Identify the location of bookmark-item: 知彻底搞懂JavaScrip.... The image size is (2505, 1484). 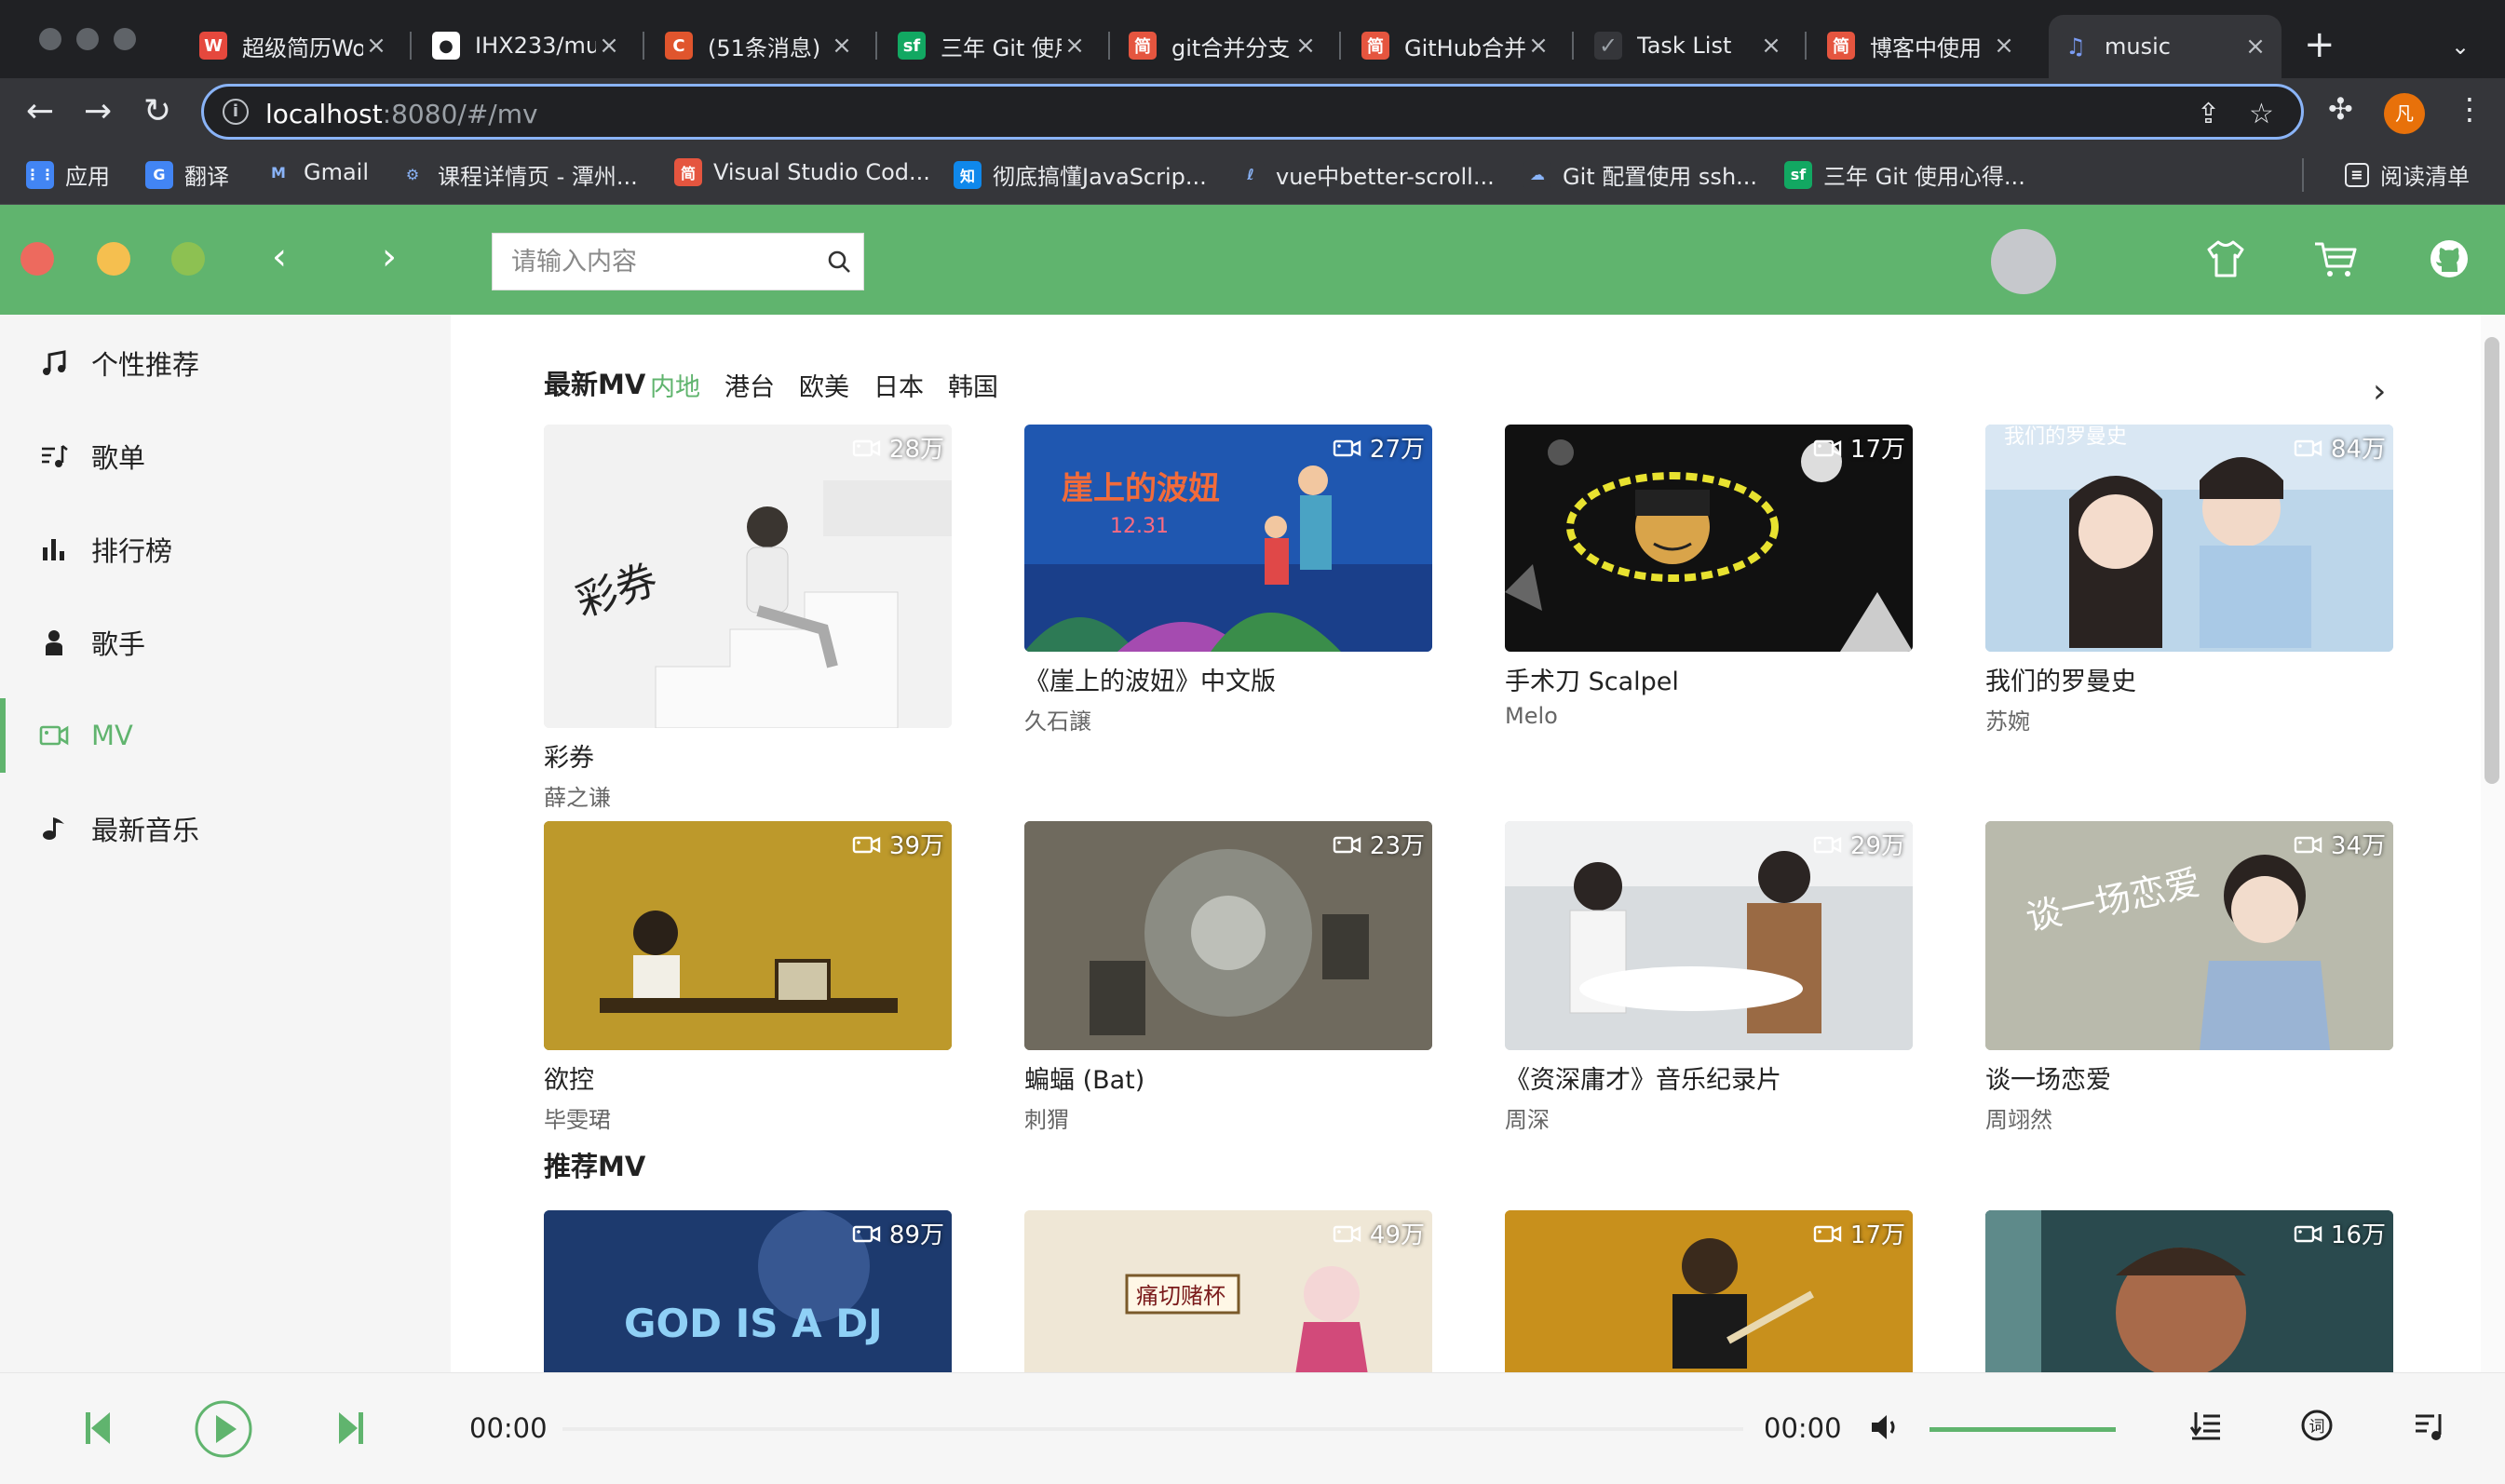
(1080, 174).